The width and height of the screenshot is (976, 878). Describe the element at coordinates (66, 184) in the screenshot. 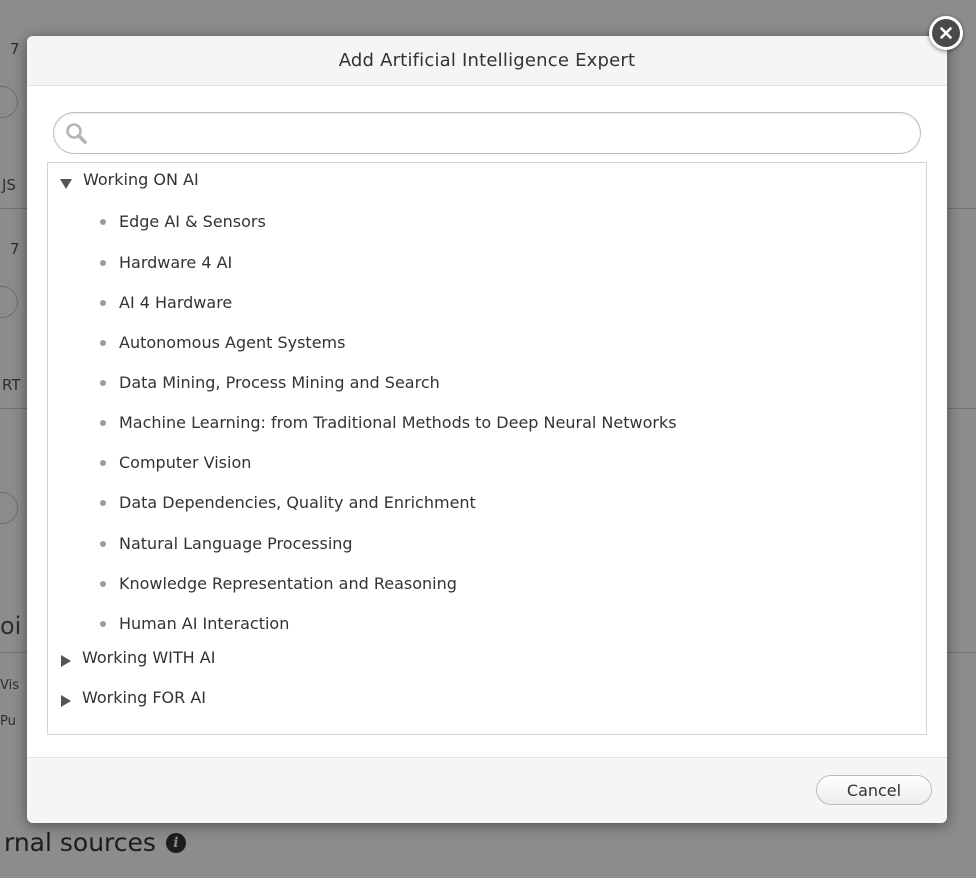

I see `triangle-down-icon` at that location.